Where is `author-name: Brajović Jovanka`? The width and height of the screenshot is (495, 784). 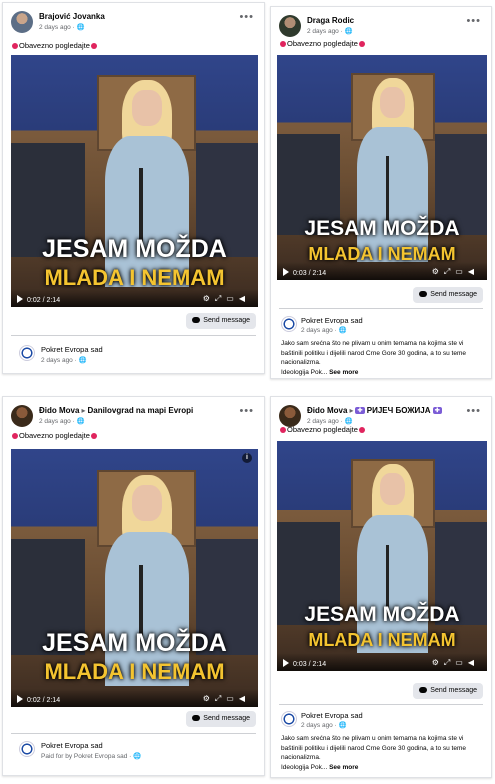
author-name: Brajović Jovanka is located at coordinates (72, 16).